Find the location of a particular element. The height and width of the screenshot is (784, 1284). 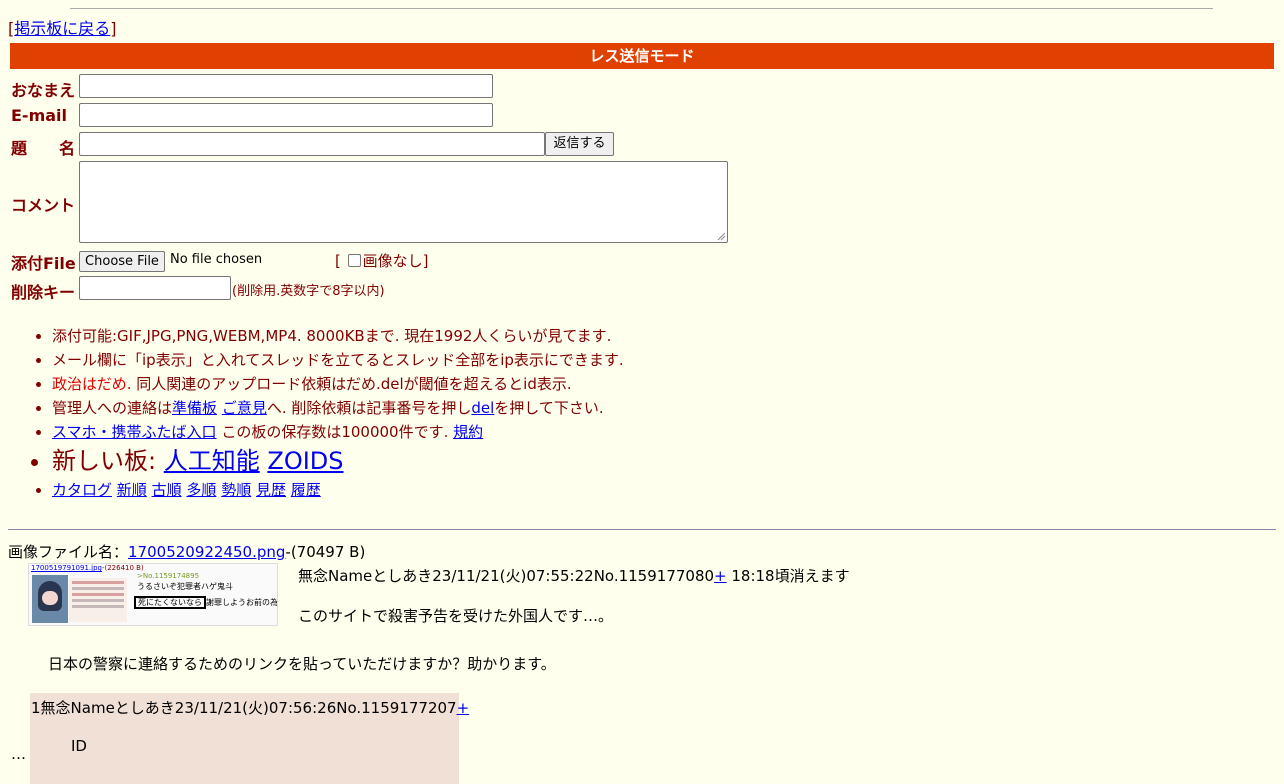

back-to-board-link: 掲示板に戻る is located at coordinates (62, 28).